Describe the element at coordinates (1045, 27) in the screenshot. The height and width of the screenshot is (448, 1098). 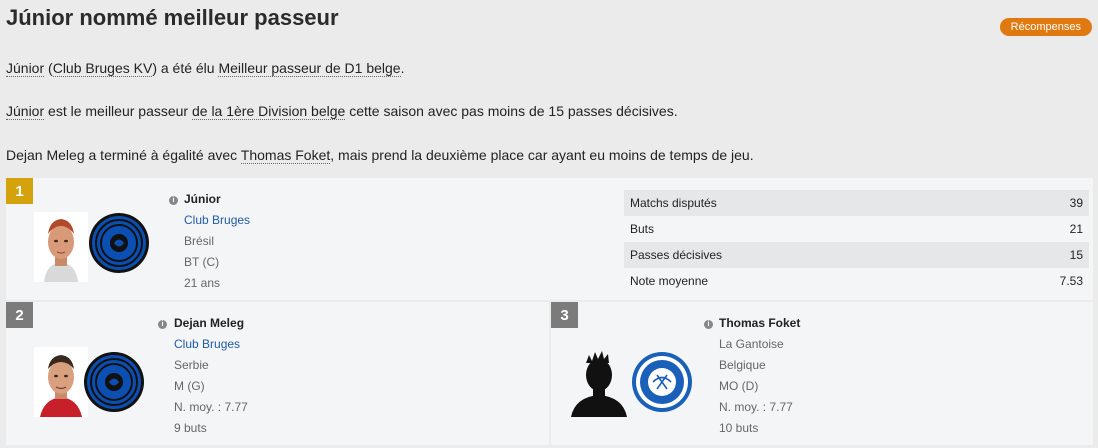
I see `awards-badge: Récompenses` at that location.